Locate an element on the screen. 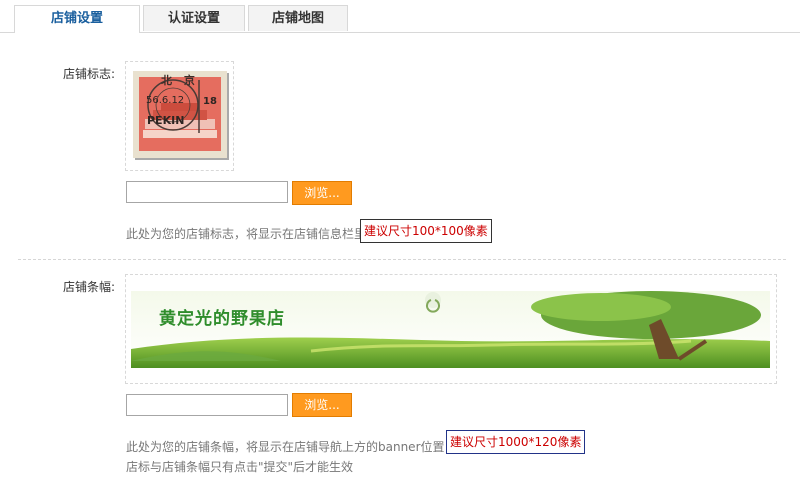 Image resolution: width=800 pixels, height=489 pixels. banner-artwork is located at coordinates (450, 329).